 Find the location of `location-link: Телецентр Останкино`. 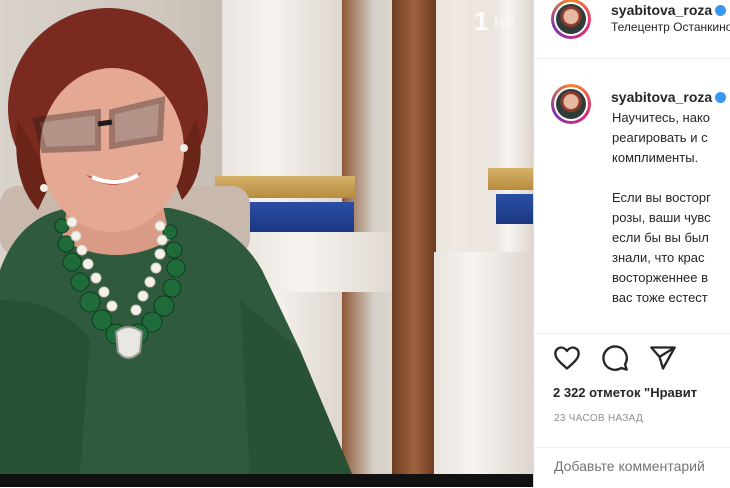

location-link: Телецентр Останкино is located at coordinates (670, 27).